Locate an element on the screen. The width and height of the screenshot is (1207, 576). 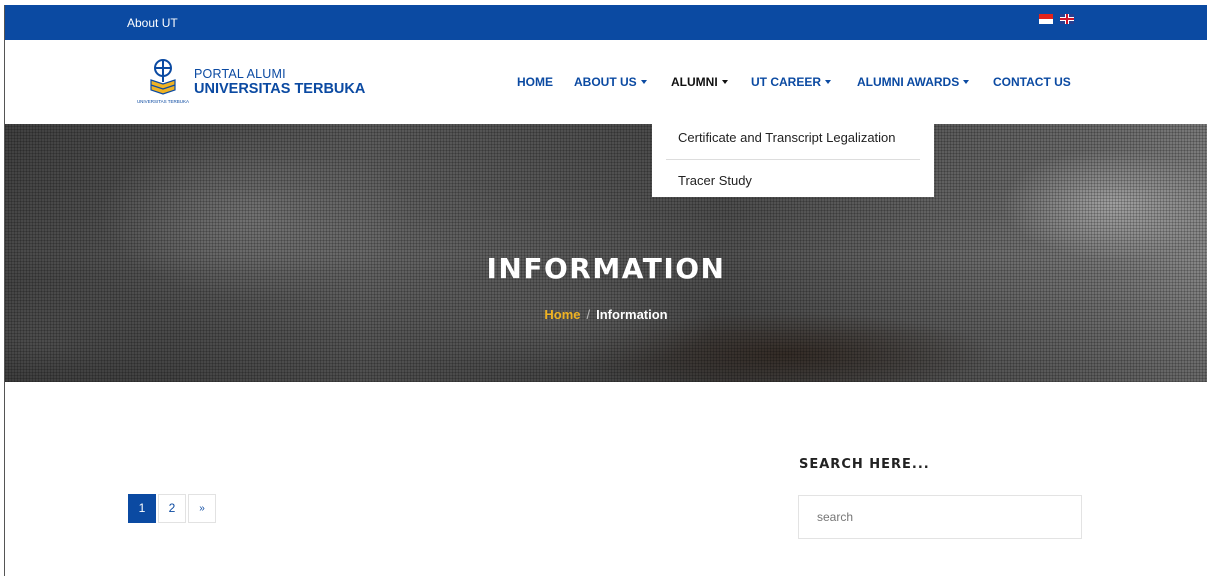
page-2-button: 2 is located at coordinates (172, 508).